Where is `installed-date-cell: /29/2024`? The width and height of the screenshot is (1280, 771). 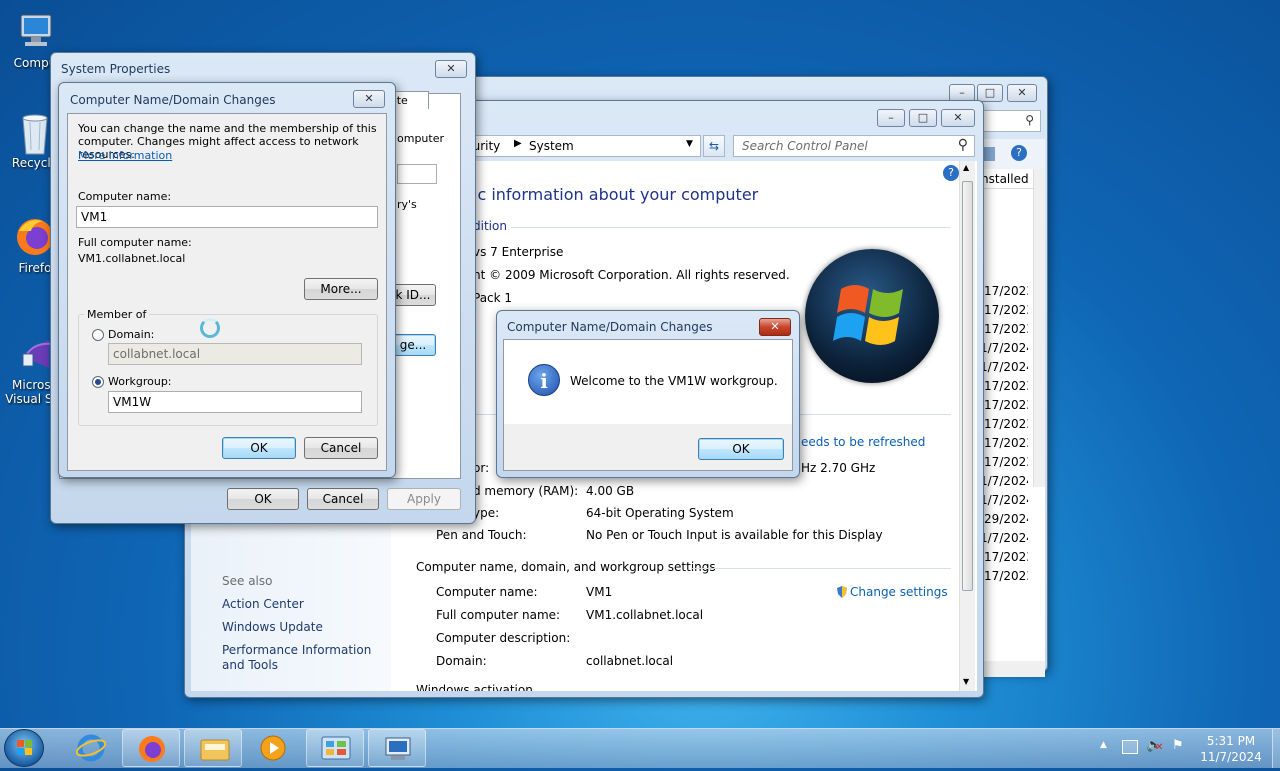 installed-date-cell: /29/2024 is located at coordinates (1004, 519).